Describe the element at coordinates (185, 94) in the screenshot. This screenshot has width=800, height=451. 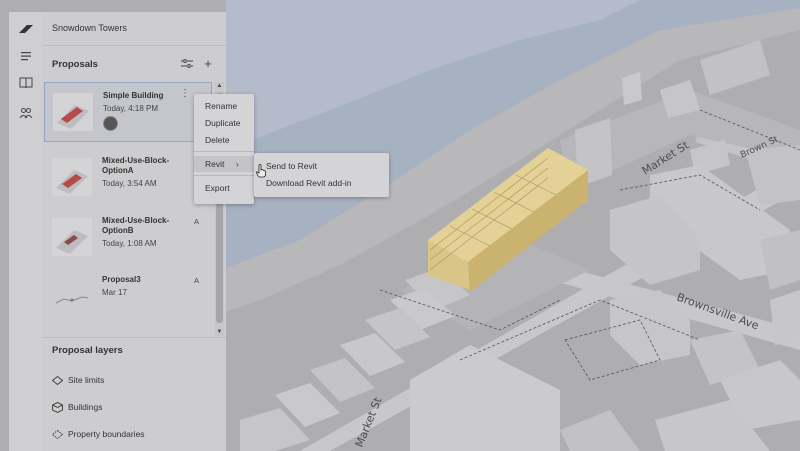
I see `more-options-icon: ⋮` at that location.